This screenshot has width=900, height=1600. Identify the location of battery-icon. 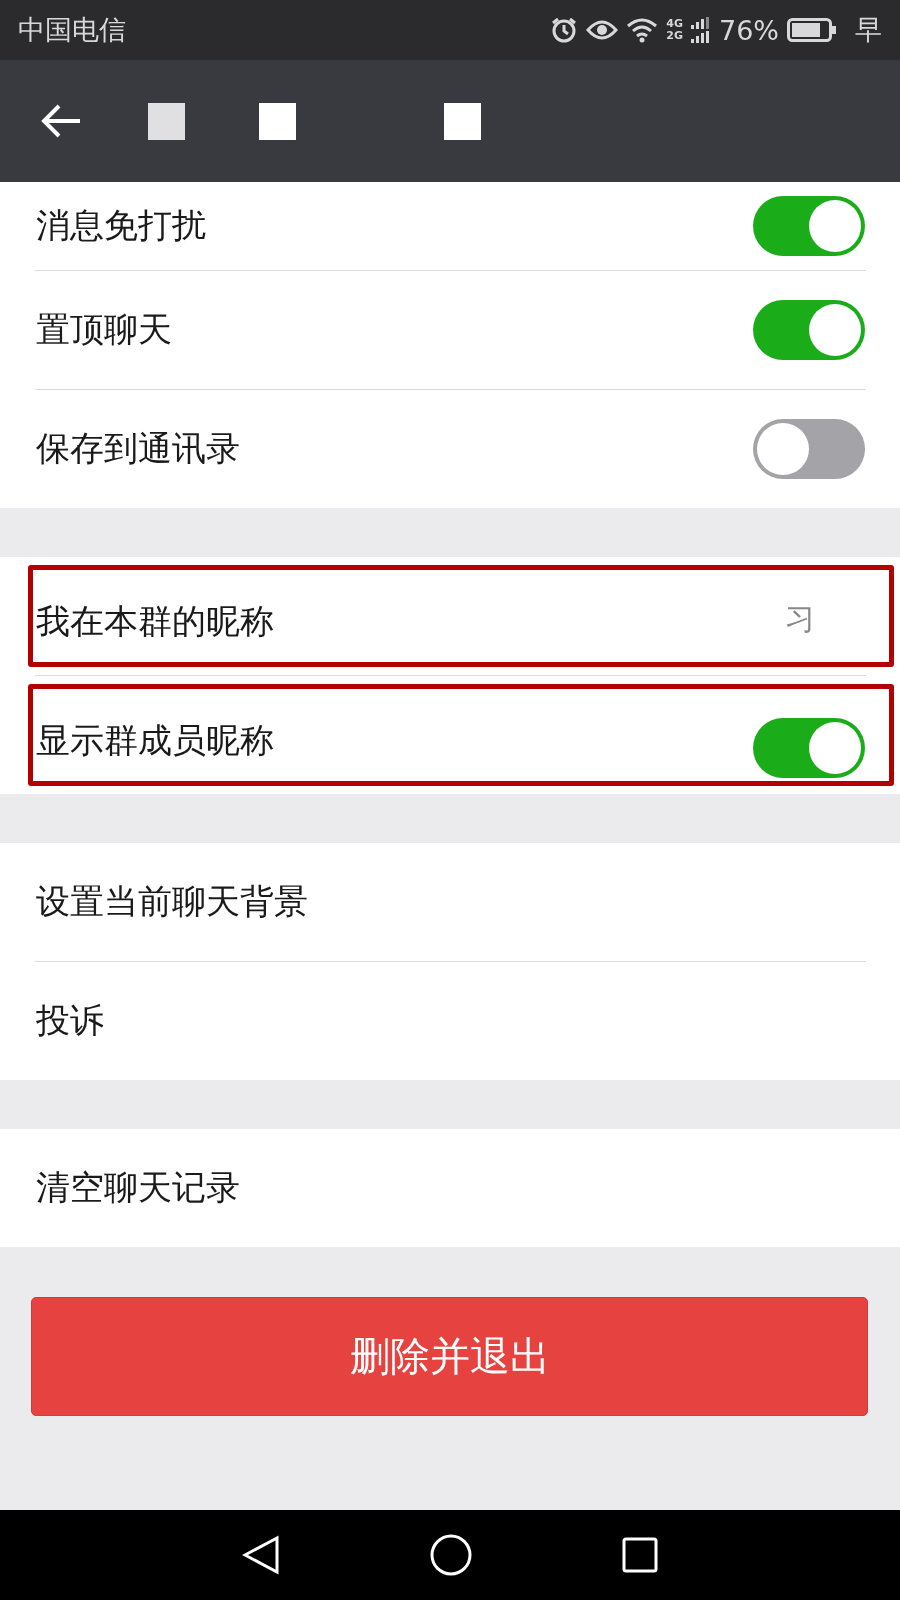
(812, 30).